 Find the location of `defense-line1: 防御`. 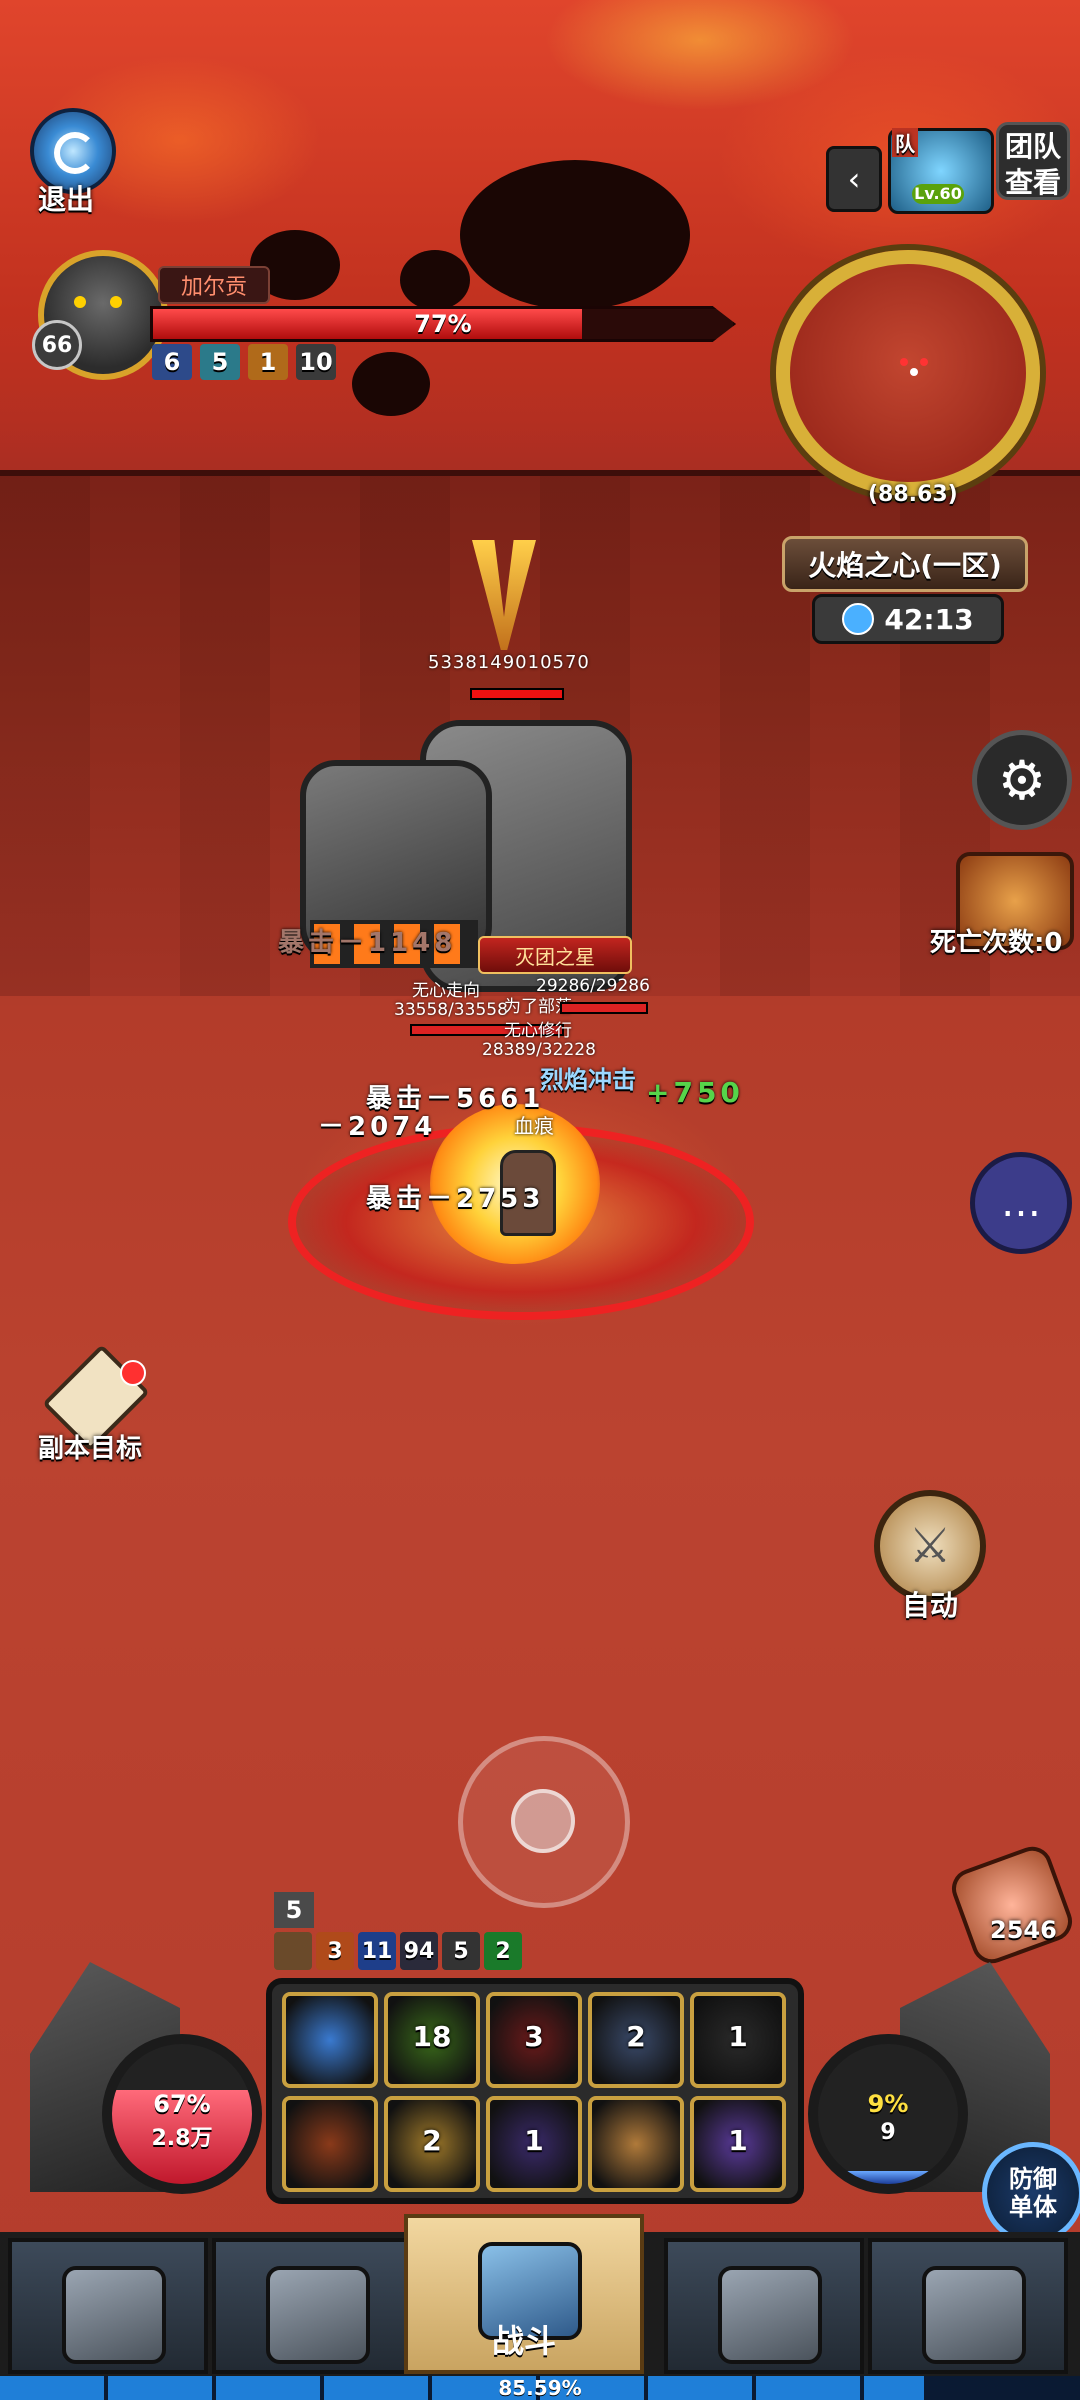

defense-line1: 防御 is located at coordinates (1033, 2179).